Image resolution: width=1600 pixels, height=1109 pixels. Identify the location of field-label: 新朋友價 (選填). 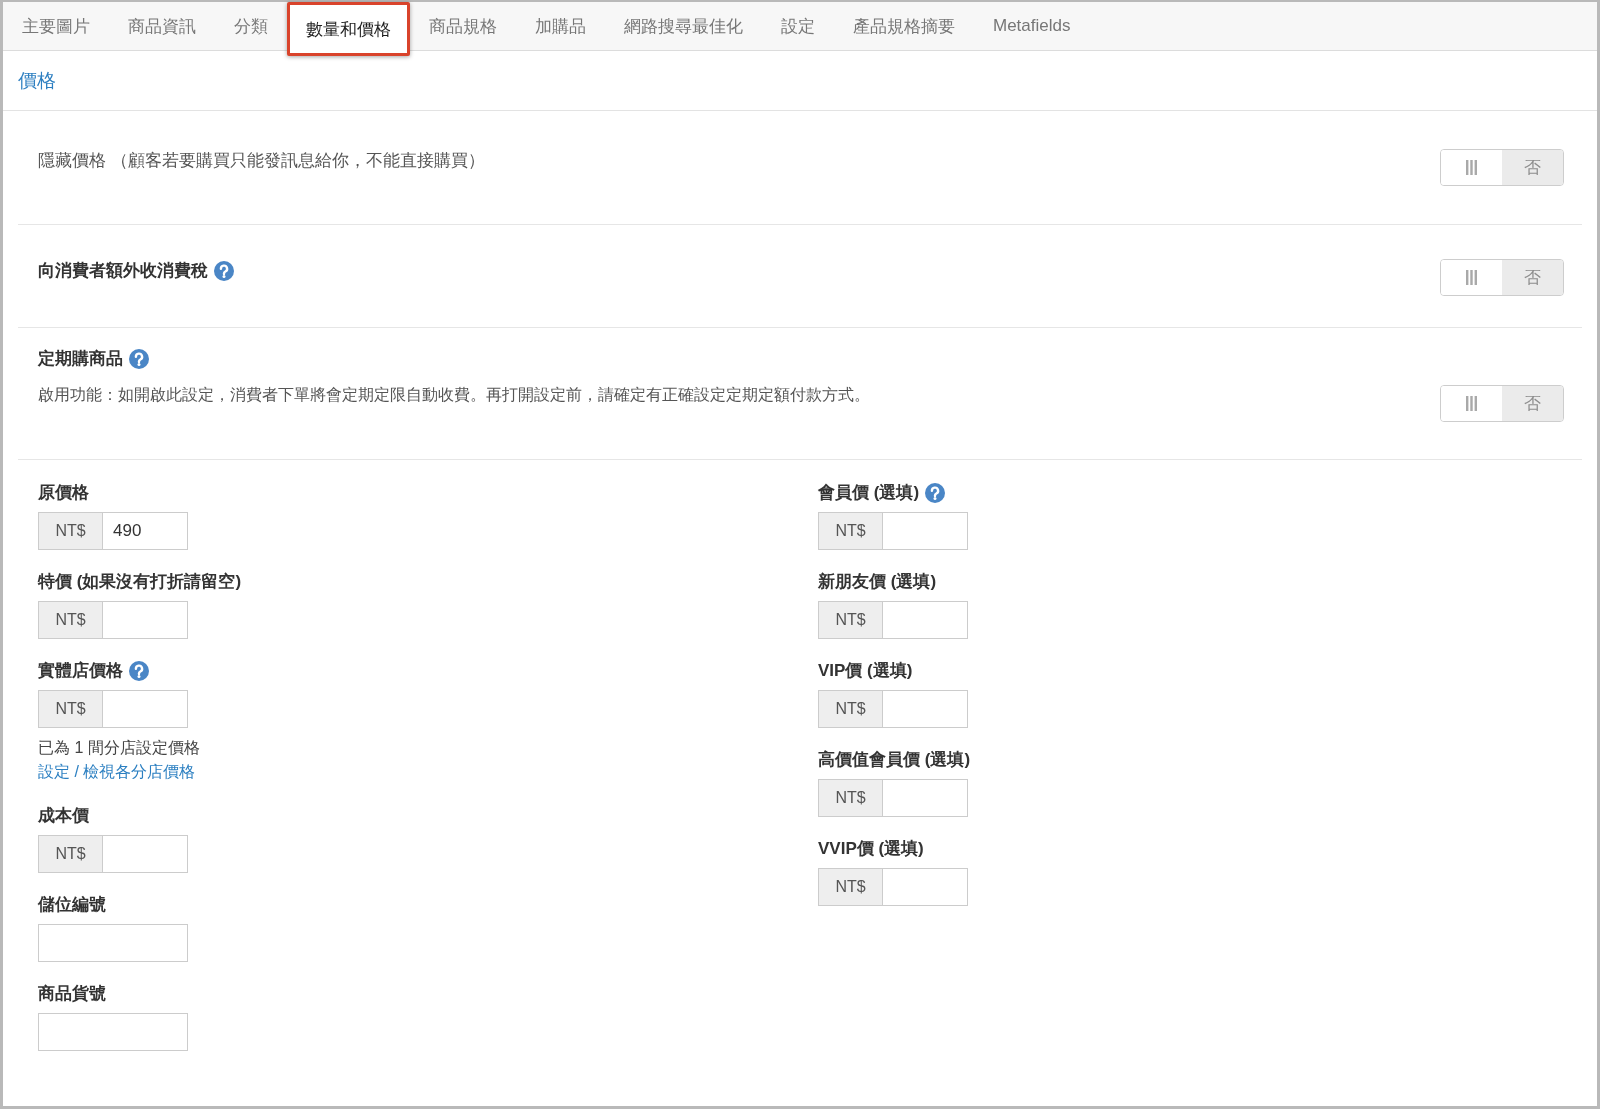
(877, 582).